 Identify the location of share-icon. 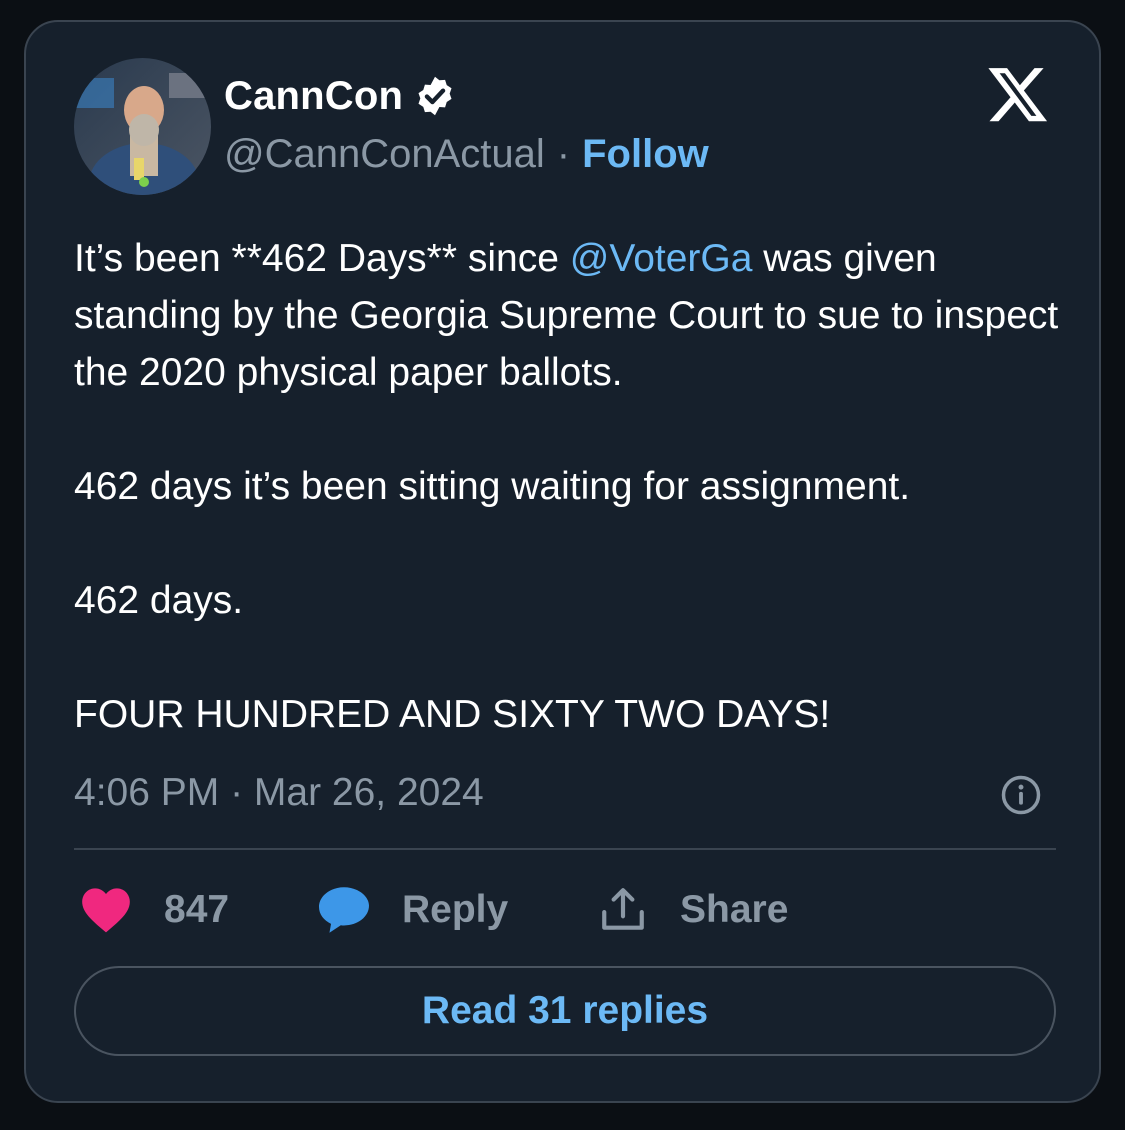
(623, 909).